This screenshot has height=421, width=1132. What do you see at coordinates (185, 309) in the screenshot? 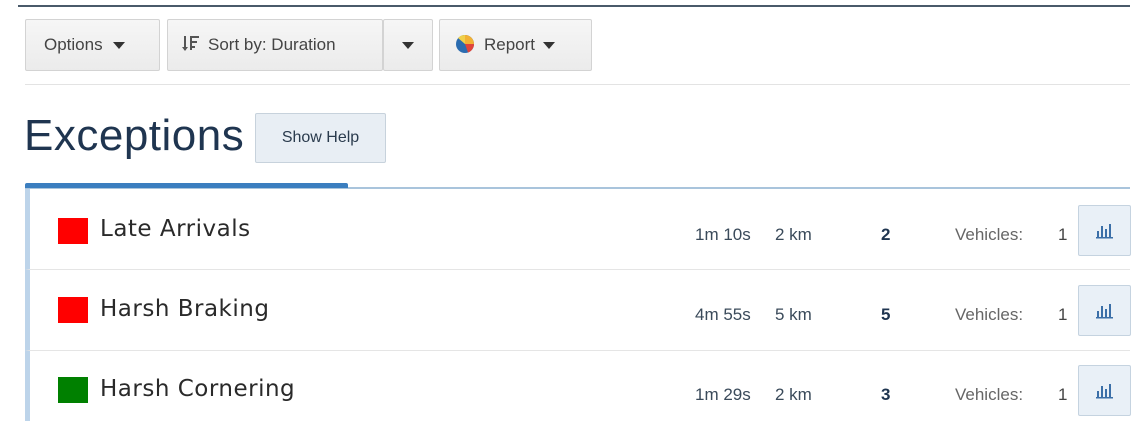
I see `exception-name: Harsh Braking` at bounding box center [185, 309].